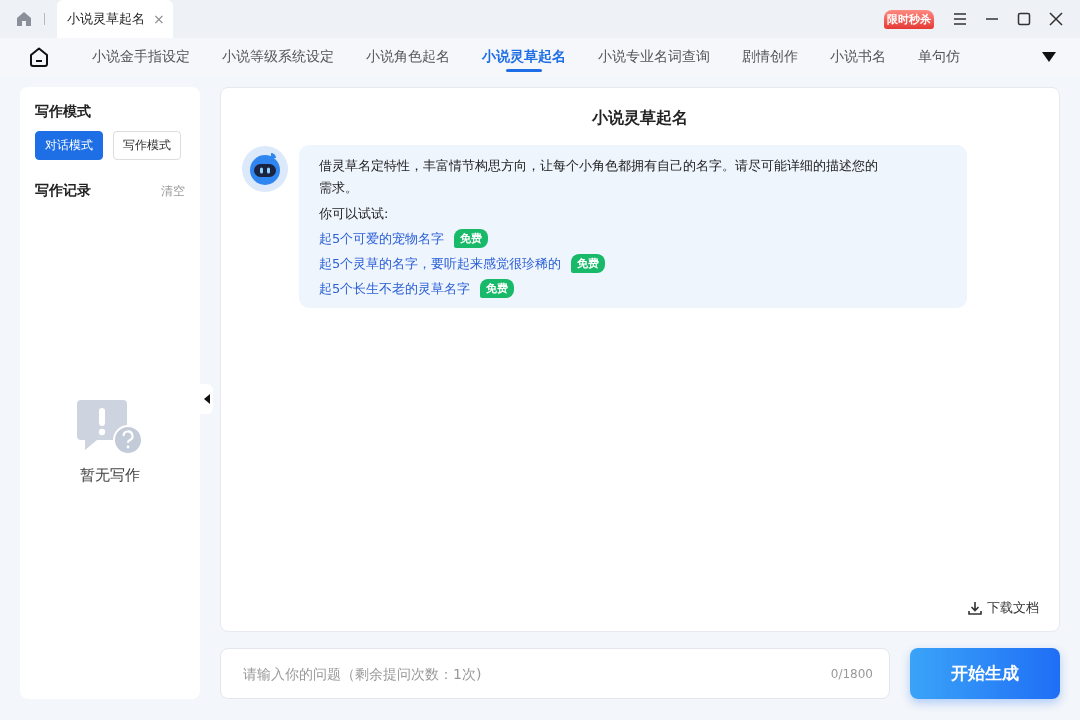  Describe the element at coordinates (1056, 19) in the screenshot. I see `close-icon` at that location.